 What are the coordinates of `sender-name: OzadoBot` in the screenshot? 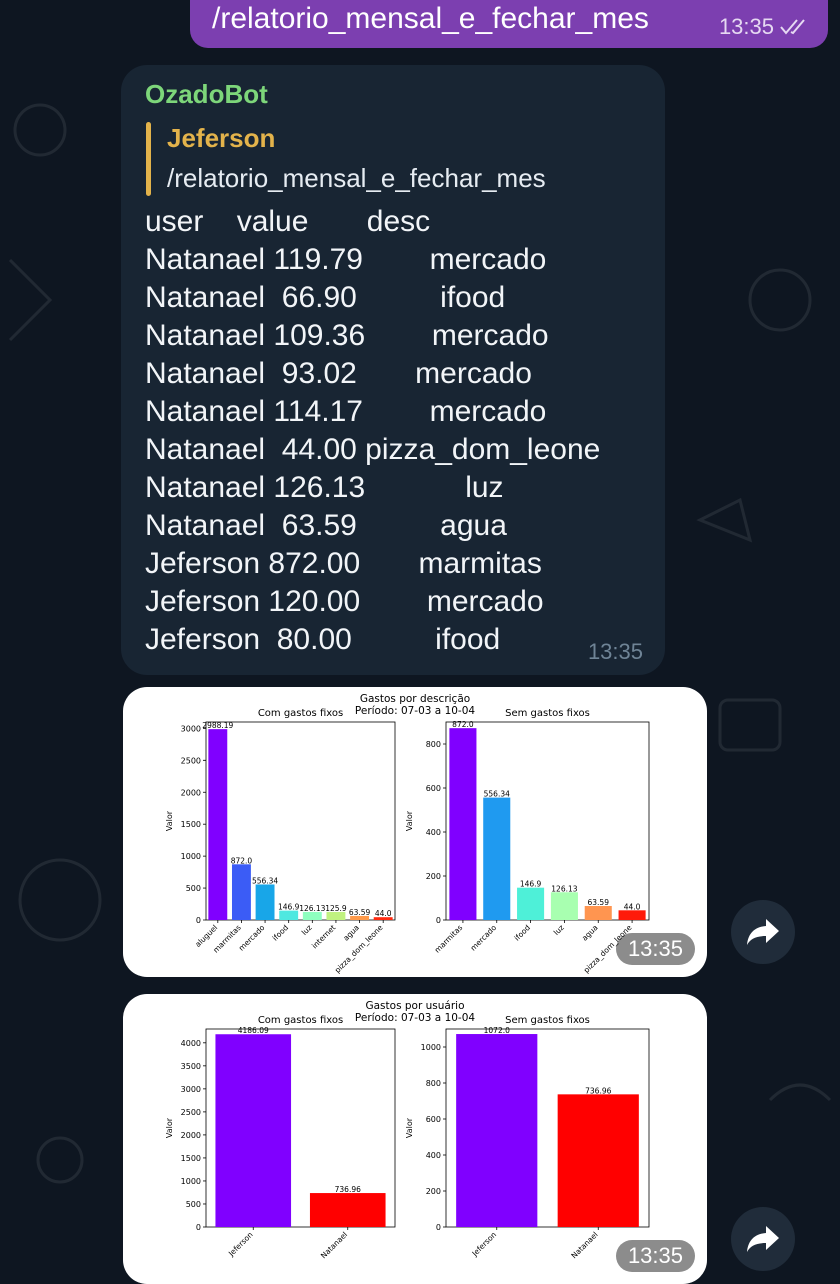 It's located at (206, 94).